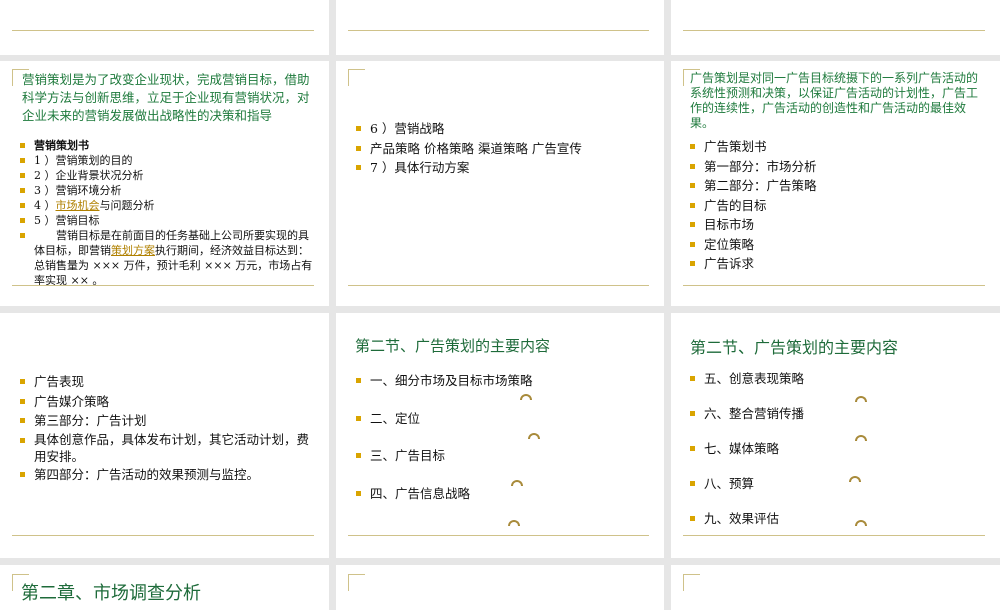  Describe the element at coordinates (169, 448) in the screenshot. I see `list-item: 具体创意作品，具体发布计划，其它活动计划，费用安排。` at that location.